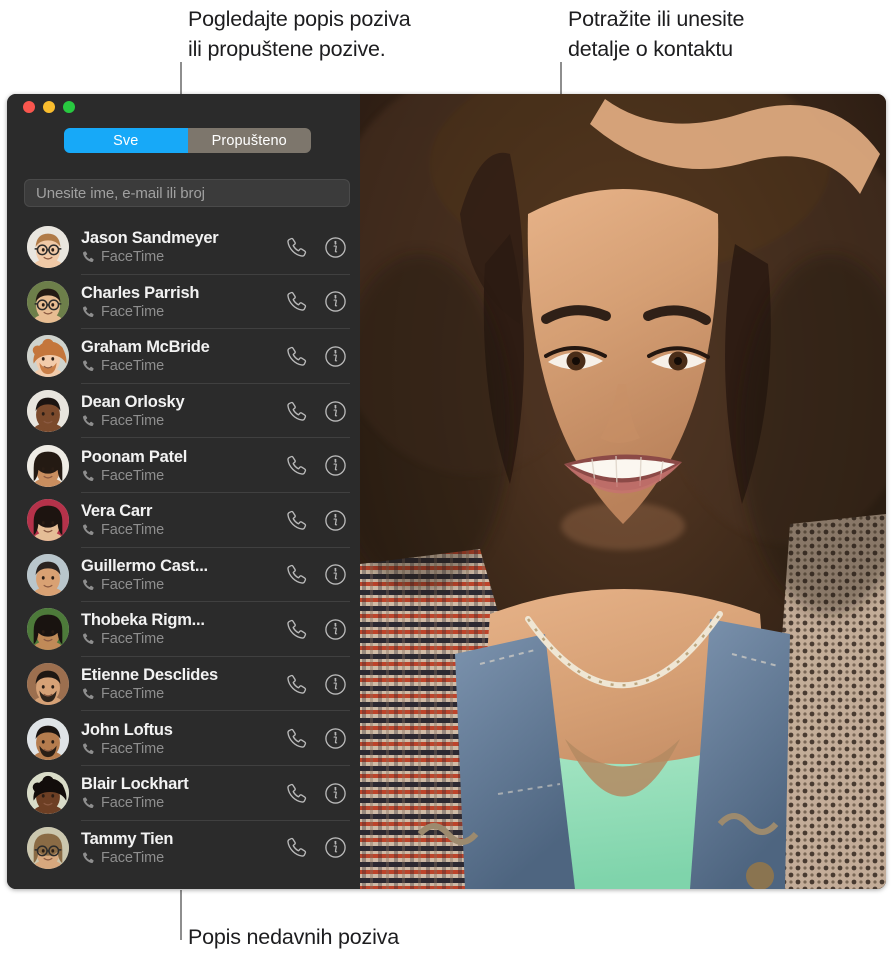 The height and width of the screenshot is (958, 894). Describe the element at coordinates (126, 140) in the screenshot. I see `segment-all: Sve` at that location.